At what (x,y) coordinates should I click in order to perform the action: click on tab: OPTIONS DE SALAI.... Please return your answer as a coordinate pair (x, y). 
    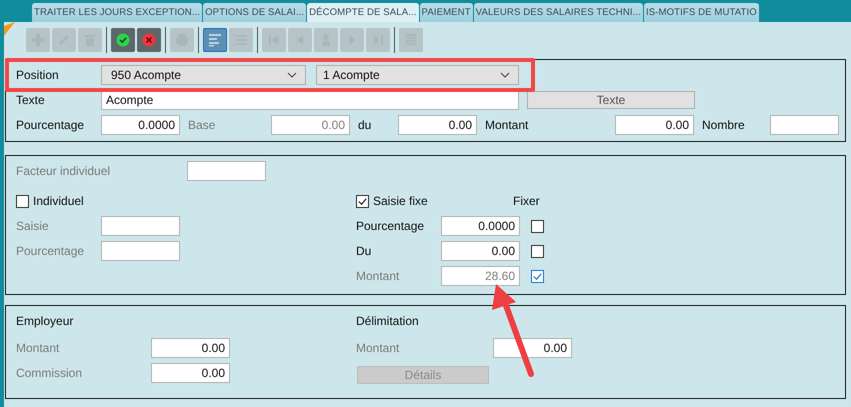
    Looking at the image, I should click on (254, 12).